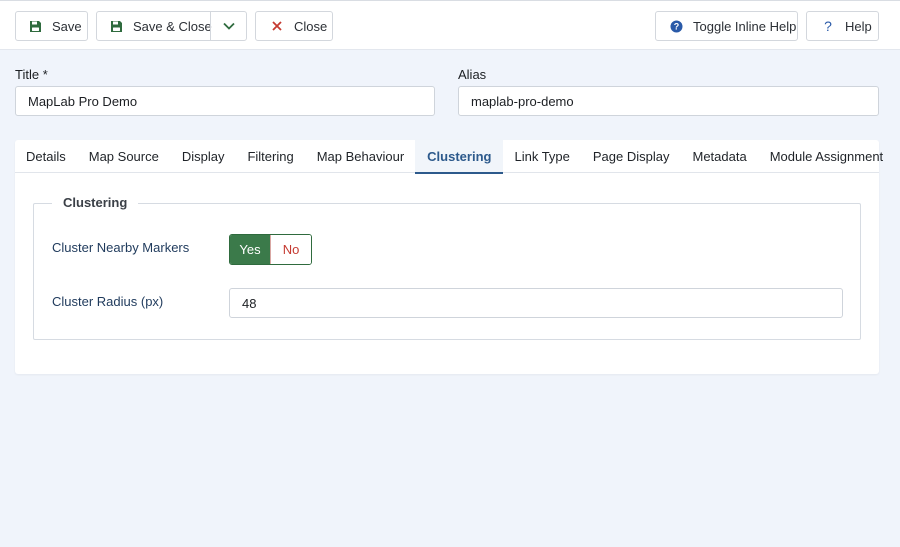 This screenshot has height=547, width=900. What do you see at coordinates (203, 156) in the screenshot?
I see `tab-display: Display` at bounding box center [203, 156].